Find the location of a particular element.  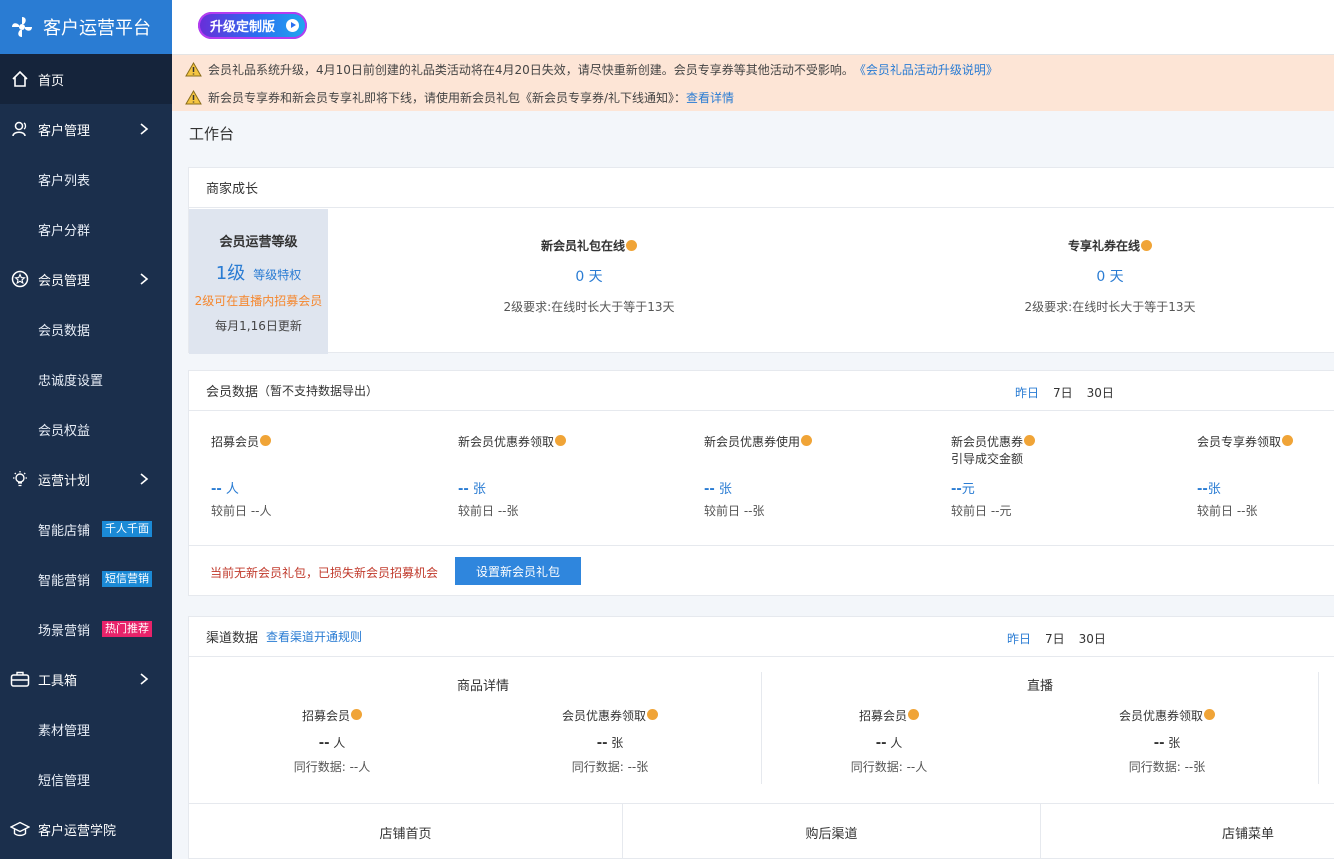

nav-ops-plan: 运营计划 is located at coordinates (86, 479).